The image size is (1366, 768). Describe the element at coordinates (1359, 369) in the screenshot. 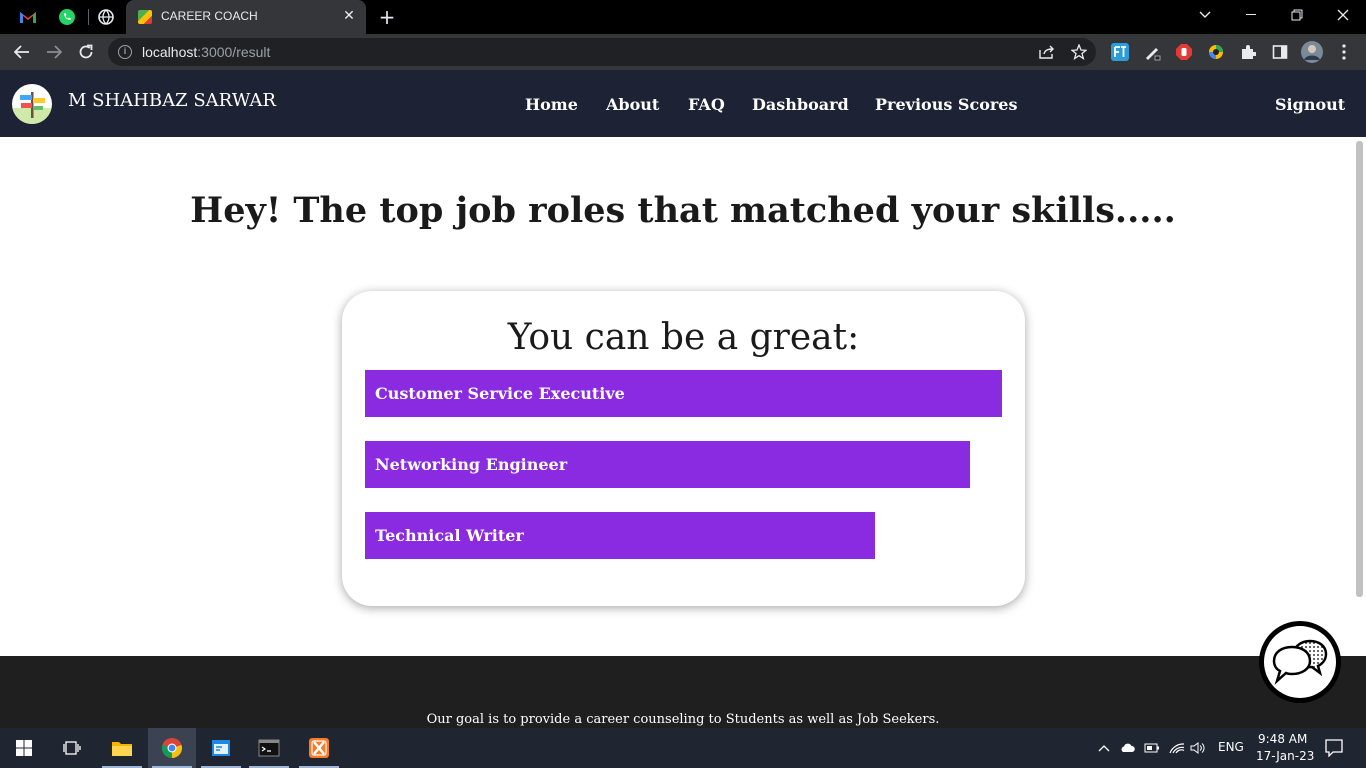

I see `scrollbar-thumb` at that location.